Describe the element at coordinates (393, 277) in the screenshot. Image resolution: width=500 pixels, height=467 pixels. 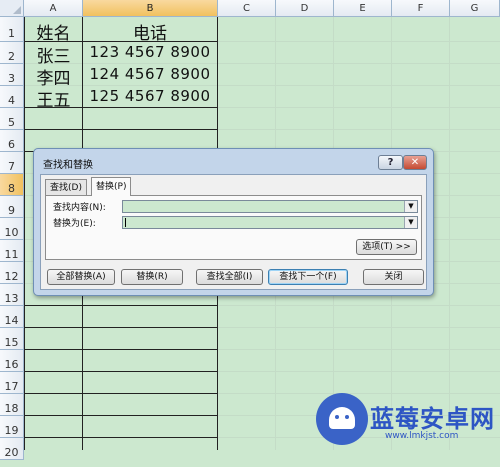
I see `close-button: 关闭` at that location.